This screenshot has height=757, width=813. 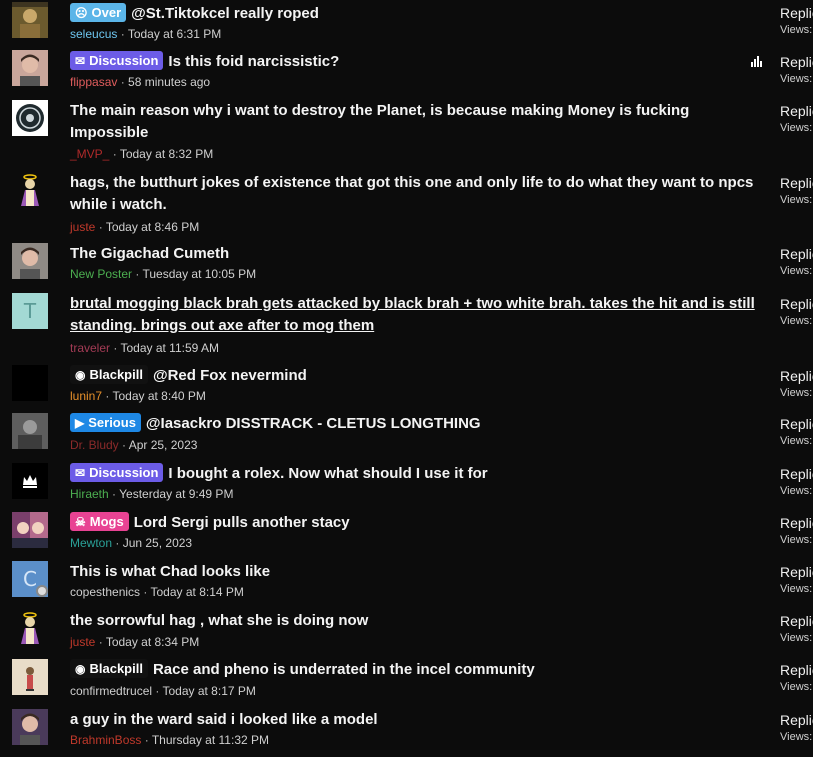 What do you see at coordinates (105, 592) in the screenshot?
I see `author-link: copesthenics` at bounding box center [105, 592].